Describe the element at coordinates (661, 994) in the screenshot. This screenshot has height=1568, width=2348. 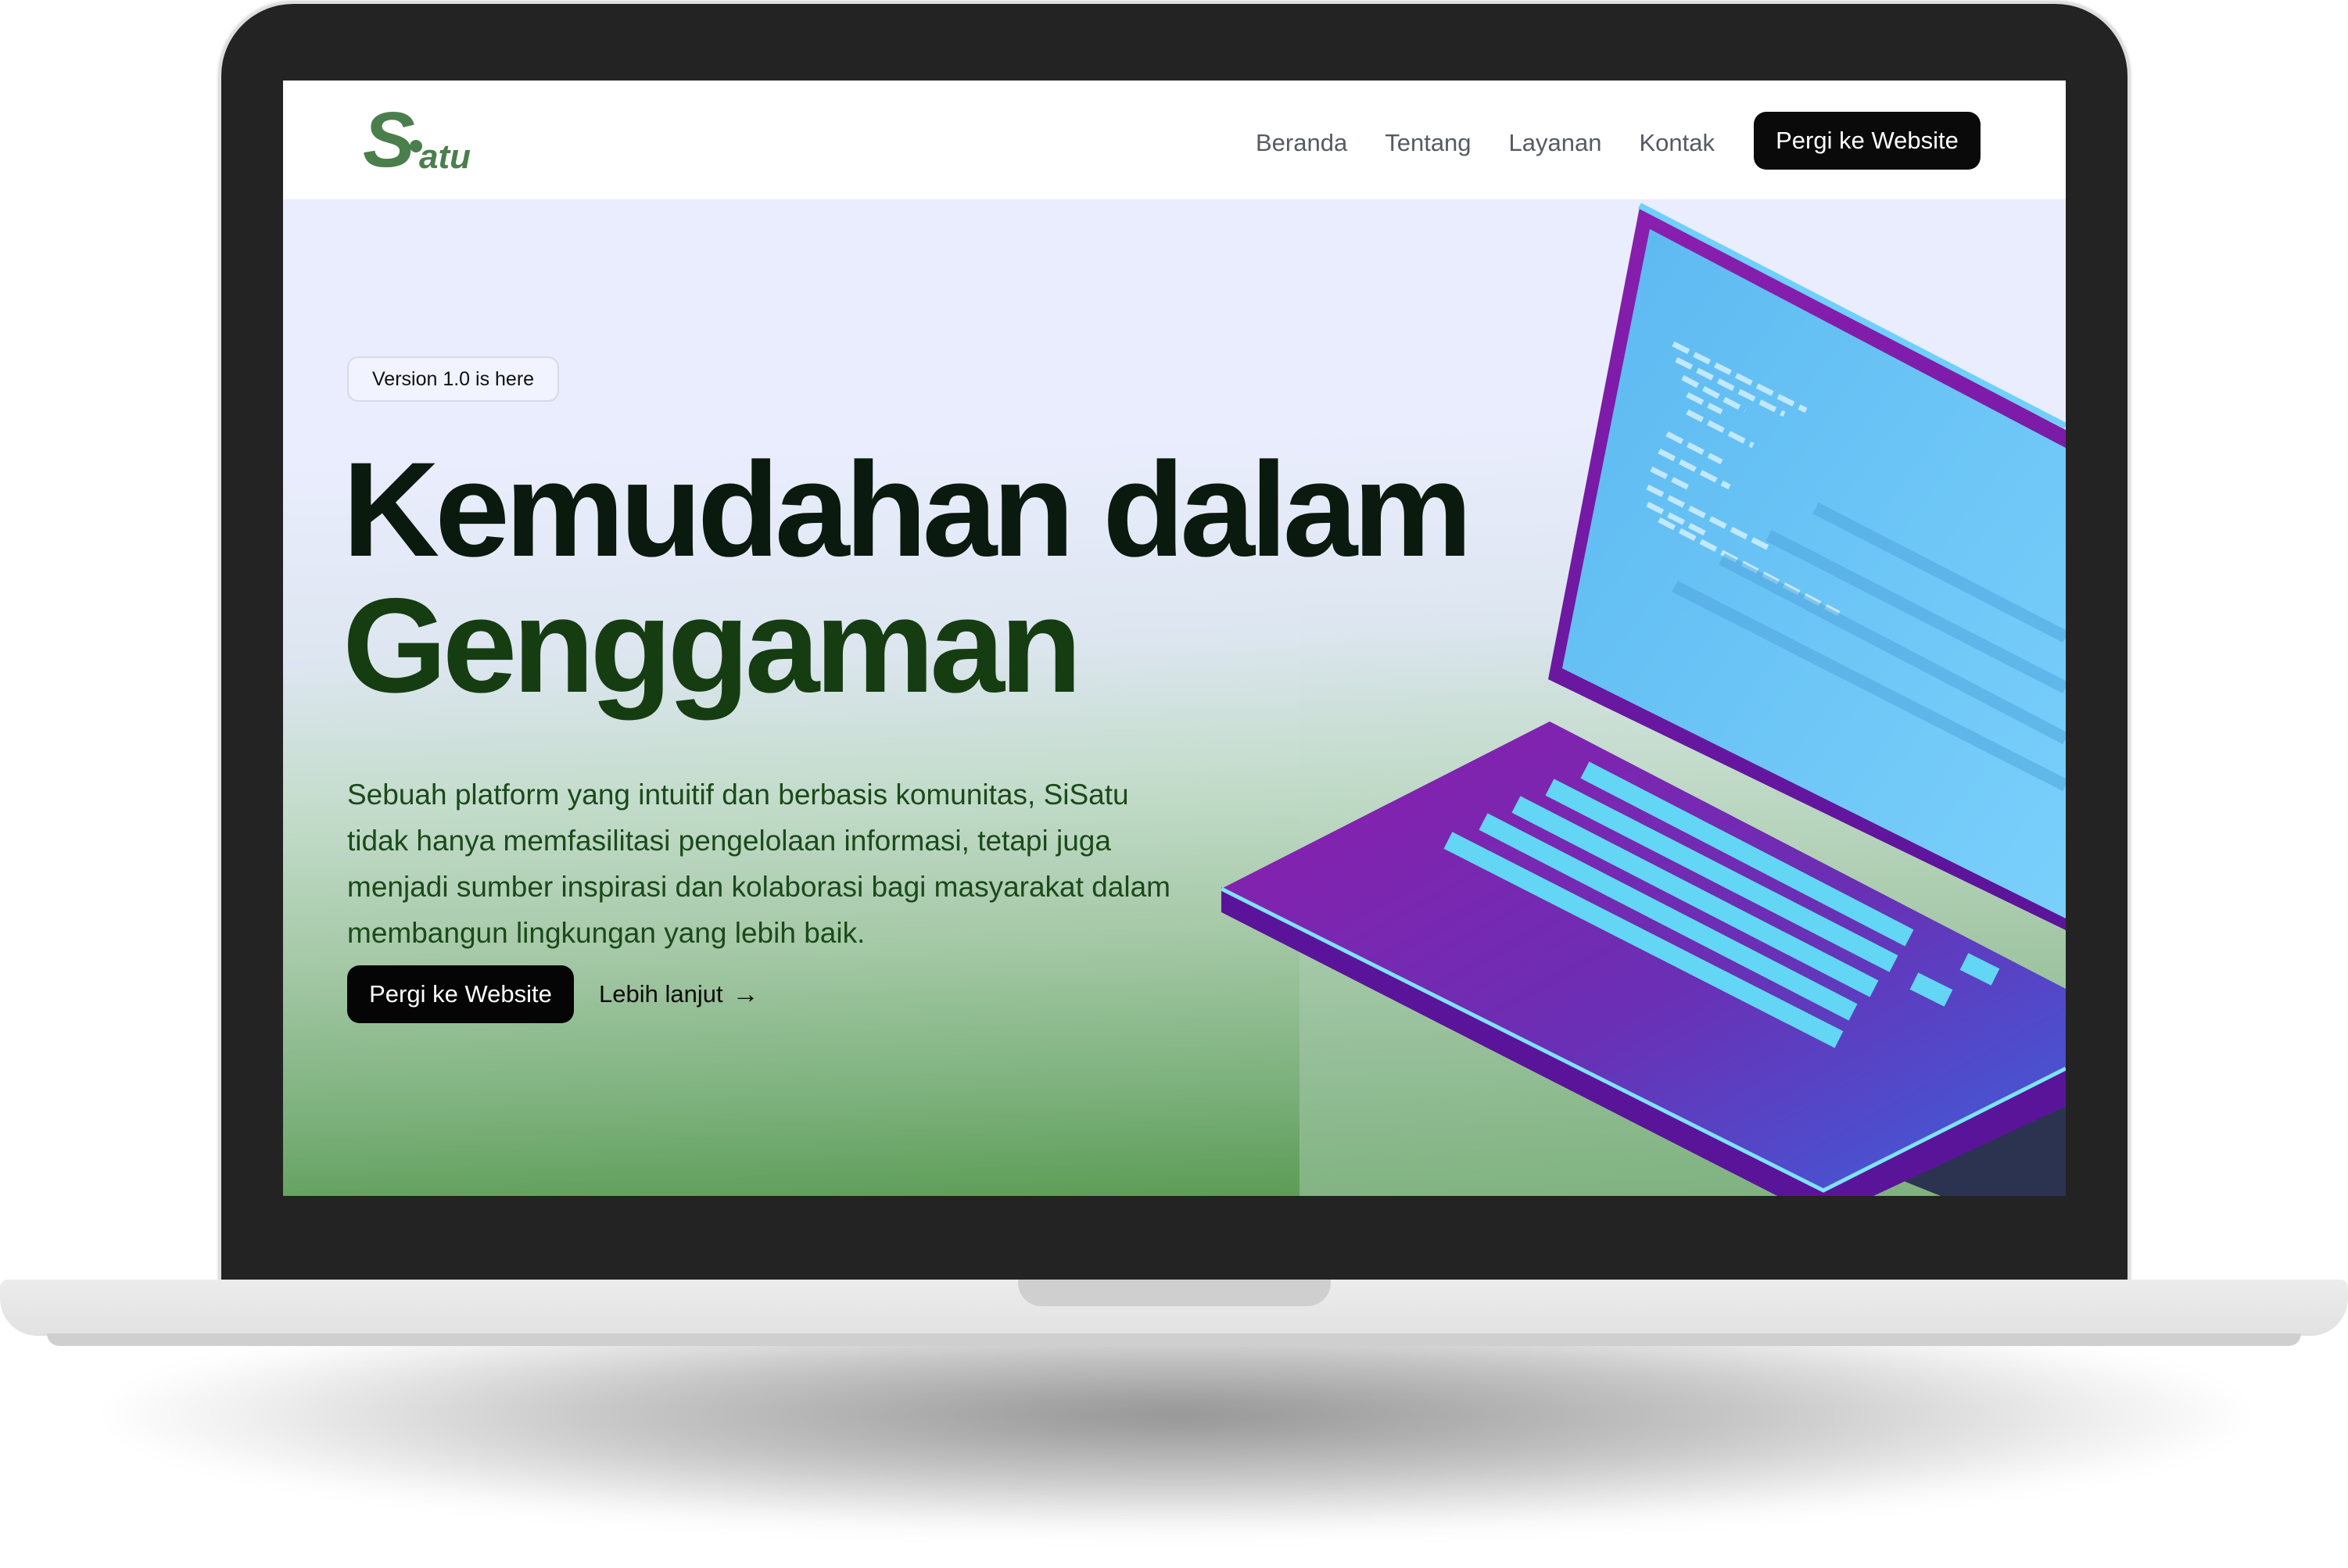
I see `learn-more-label: Lebih lanjut` at that location.